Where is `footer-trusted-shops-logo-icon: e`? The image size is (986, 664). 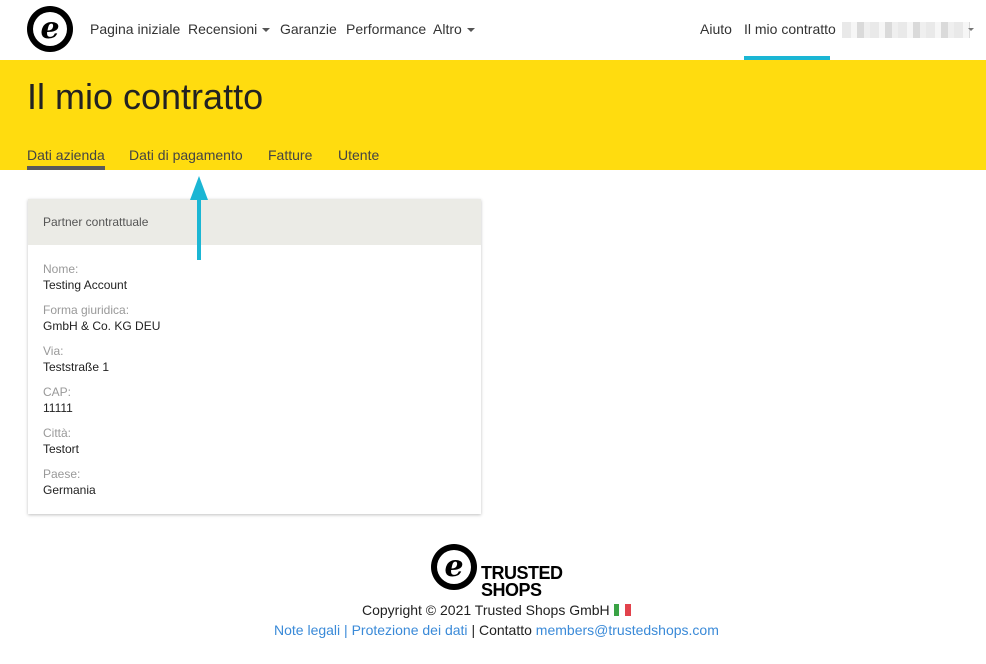
footer-trusted-shops-logo-icon: e is located at coordinates (454, 567).